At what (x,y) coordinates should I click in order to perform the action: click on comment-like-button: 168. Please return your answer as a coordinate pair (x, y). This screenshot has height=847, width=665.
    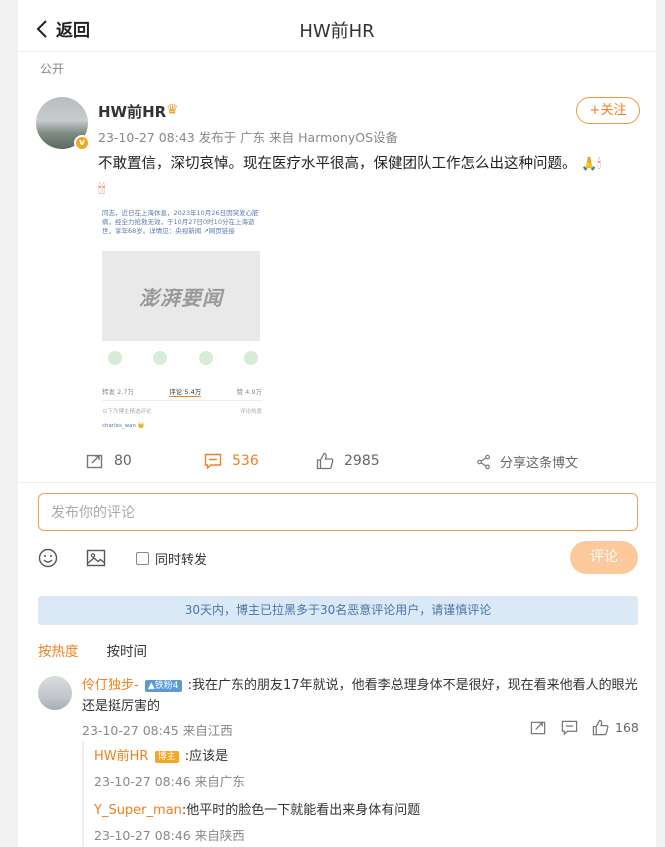
    Looking at the image, I should click on (615, 727).